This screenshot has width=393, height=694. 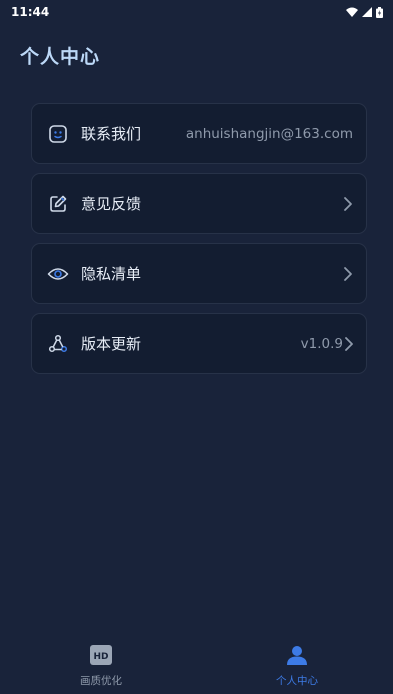 I want to click on version-number: v1.0.9, so click(x=321, y=343).